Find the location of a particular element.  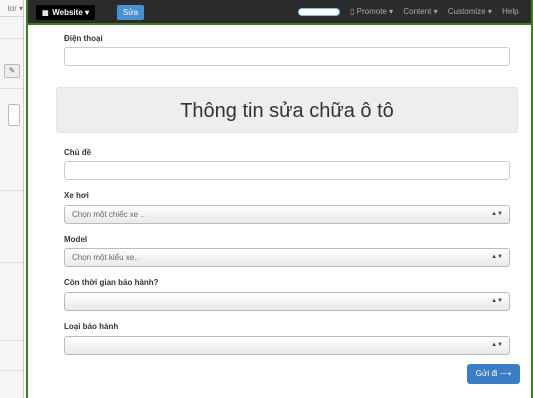

menu-item-help: Help is located at coordinates (510, 11).